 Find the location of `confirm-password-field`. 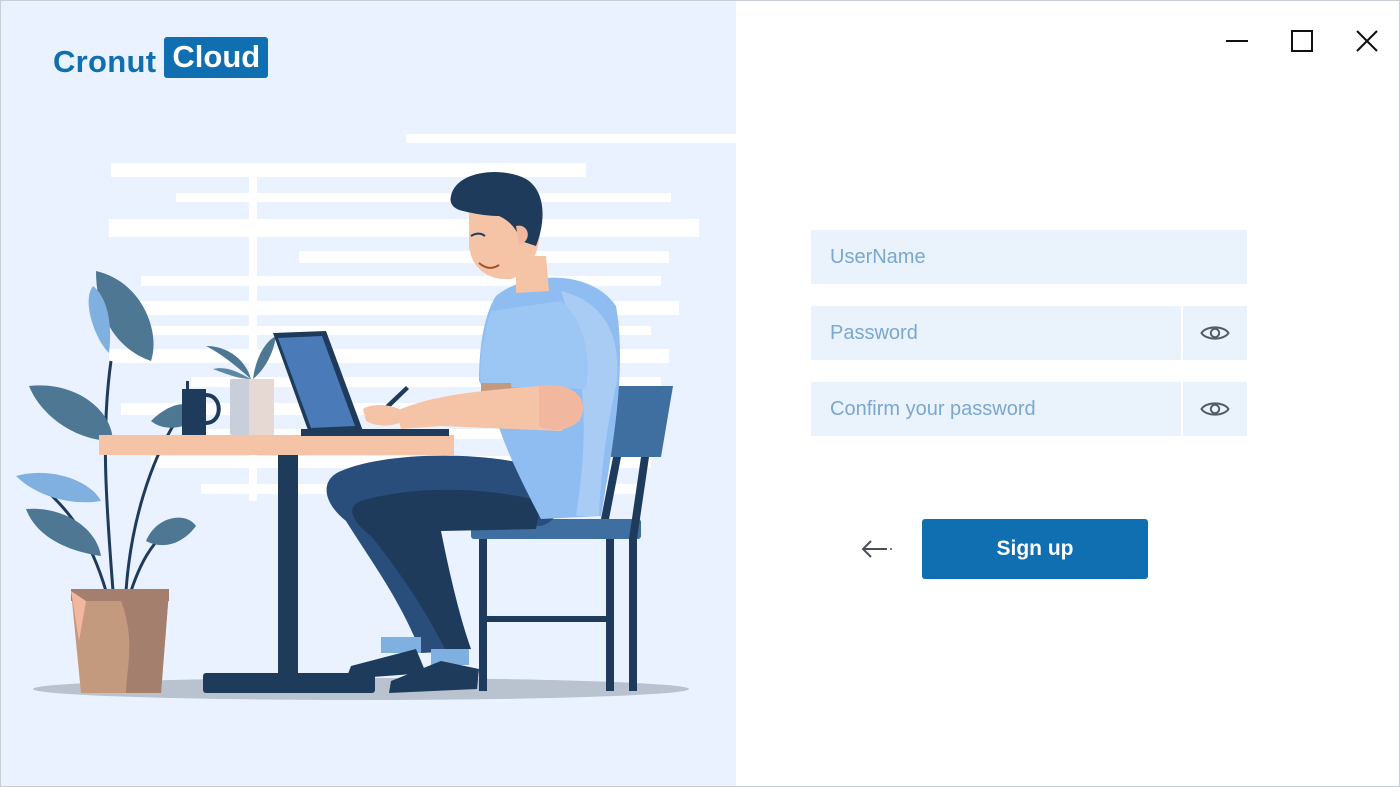

confirm-password-field is located at coordinates (996, 409).